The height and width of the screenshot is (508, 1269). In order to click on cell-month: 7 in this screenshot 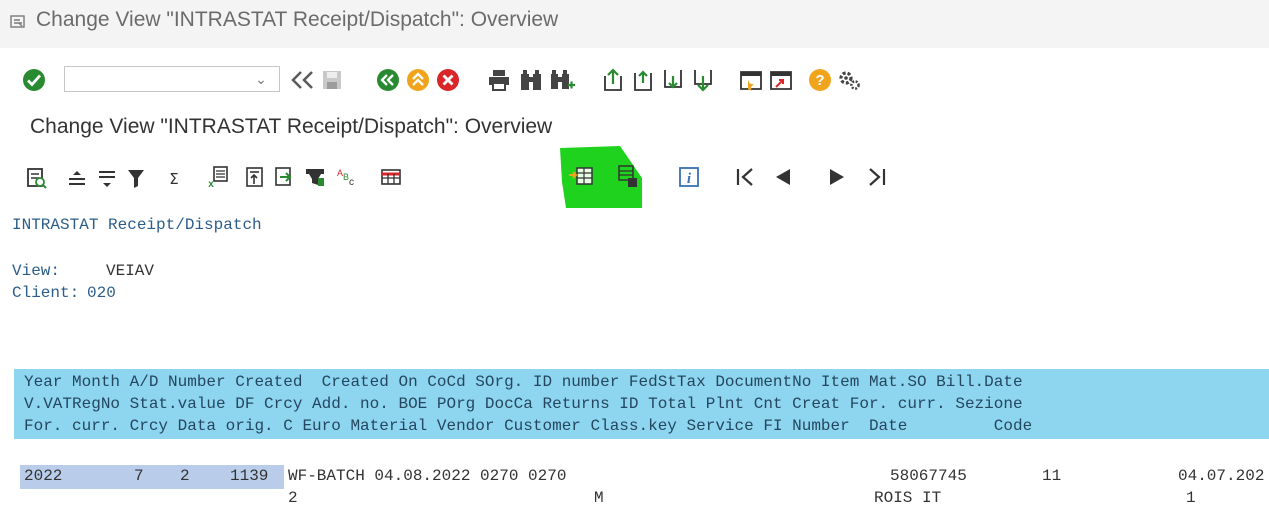, I will do `click(139, 476)`.